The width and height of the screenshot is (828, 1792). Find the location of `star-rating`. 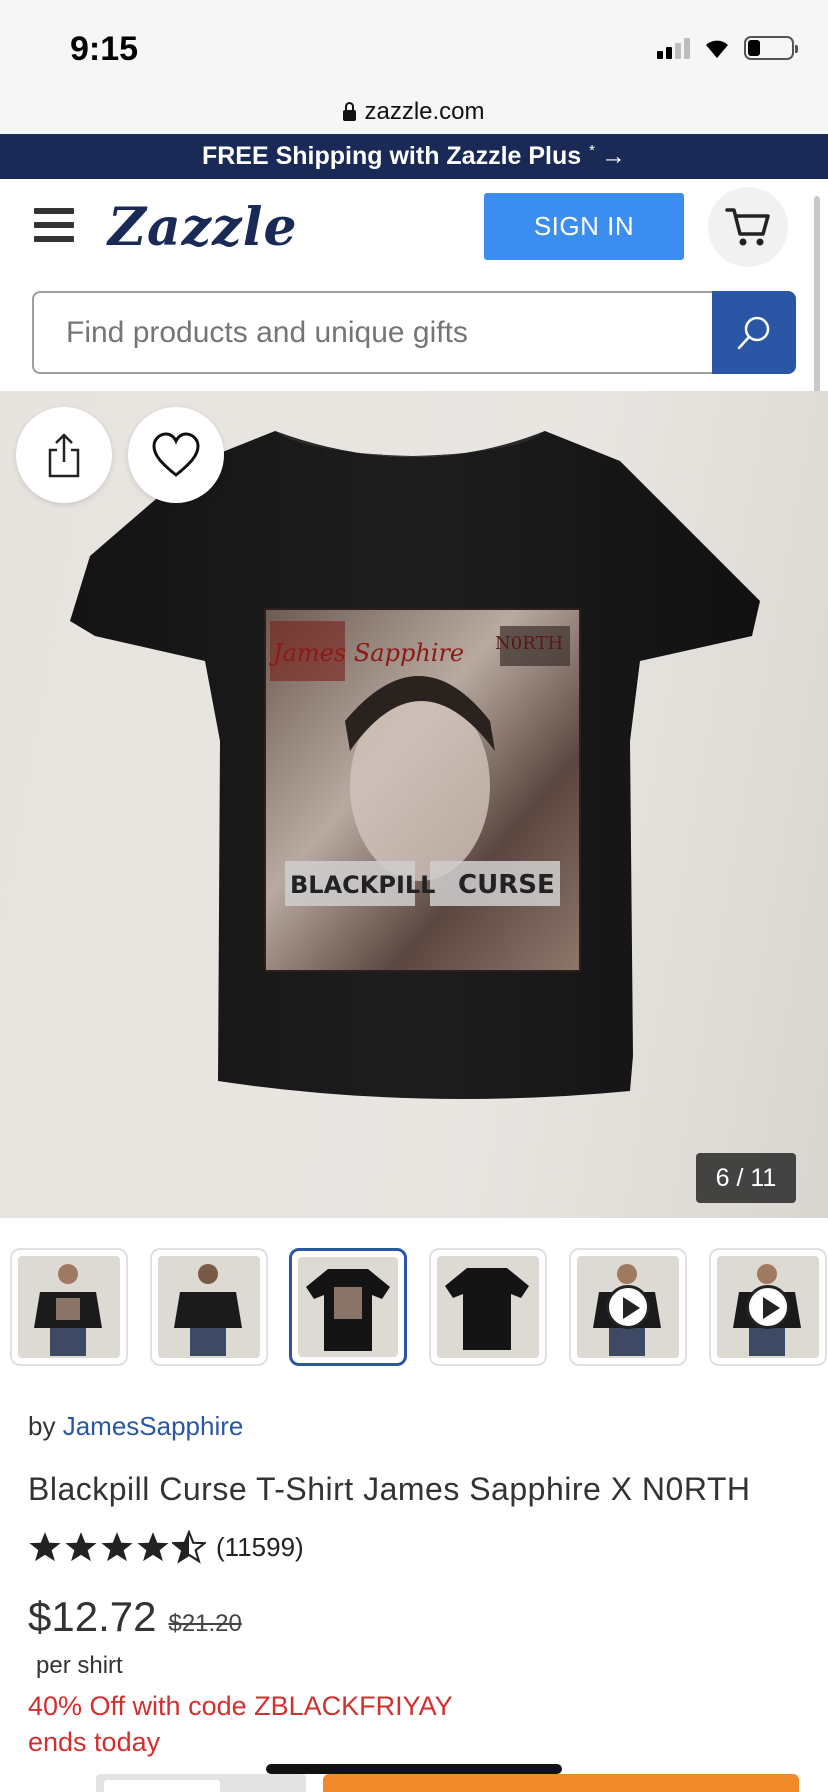

star-rating is located at coordinates (117, 1547).